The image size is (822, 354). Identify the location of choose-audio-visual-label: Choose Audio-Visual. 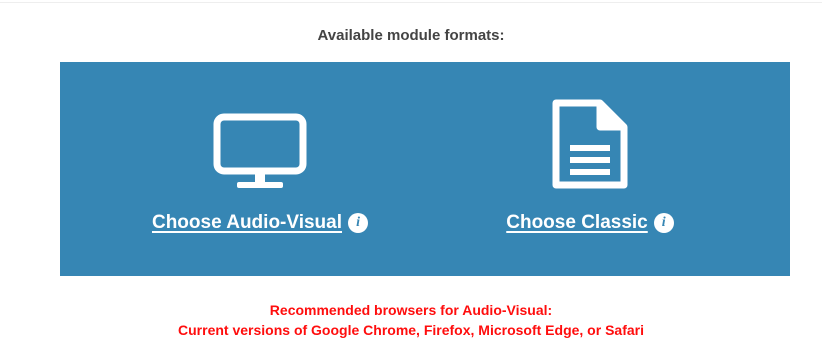
(247, 223).